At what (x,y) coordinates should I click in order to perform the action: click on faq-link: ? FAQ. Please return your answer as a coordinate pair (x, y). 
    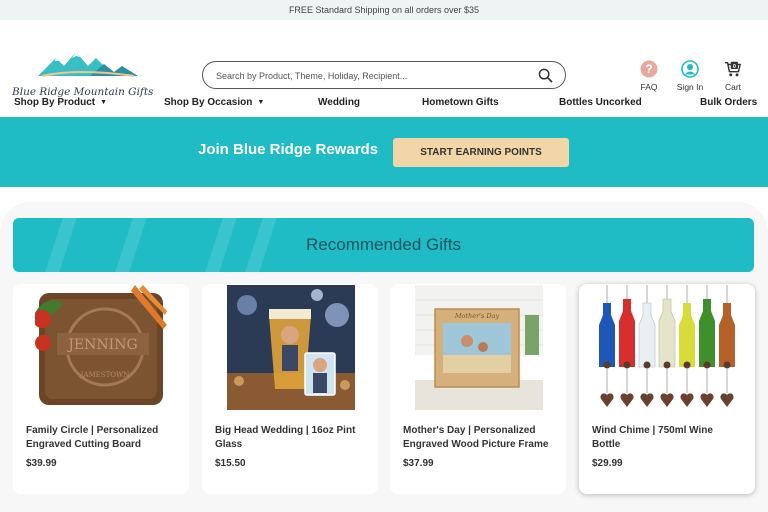
    Looking at the image, I should click on (649, 76).